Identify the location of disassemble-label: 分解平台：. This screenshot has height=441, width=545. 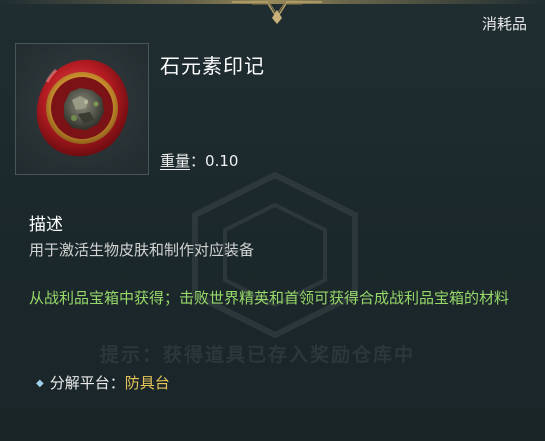
(87, 383).